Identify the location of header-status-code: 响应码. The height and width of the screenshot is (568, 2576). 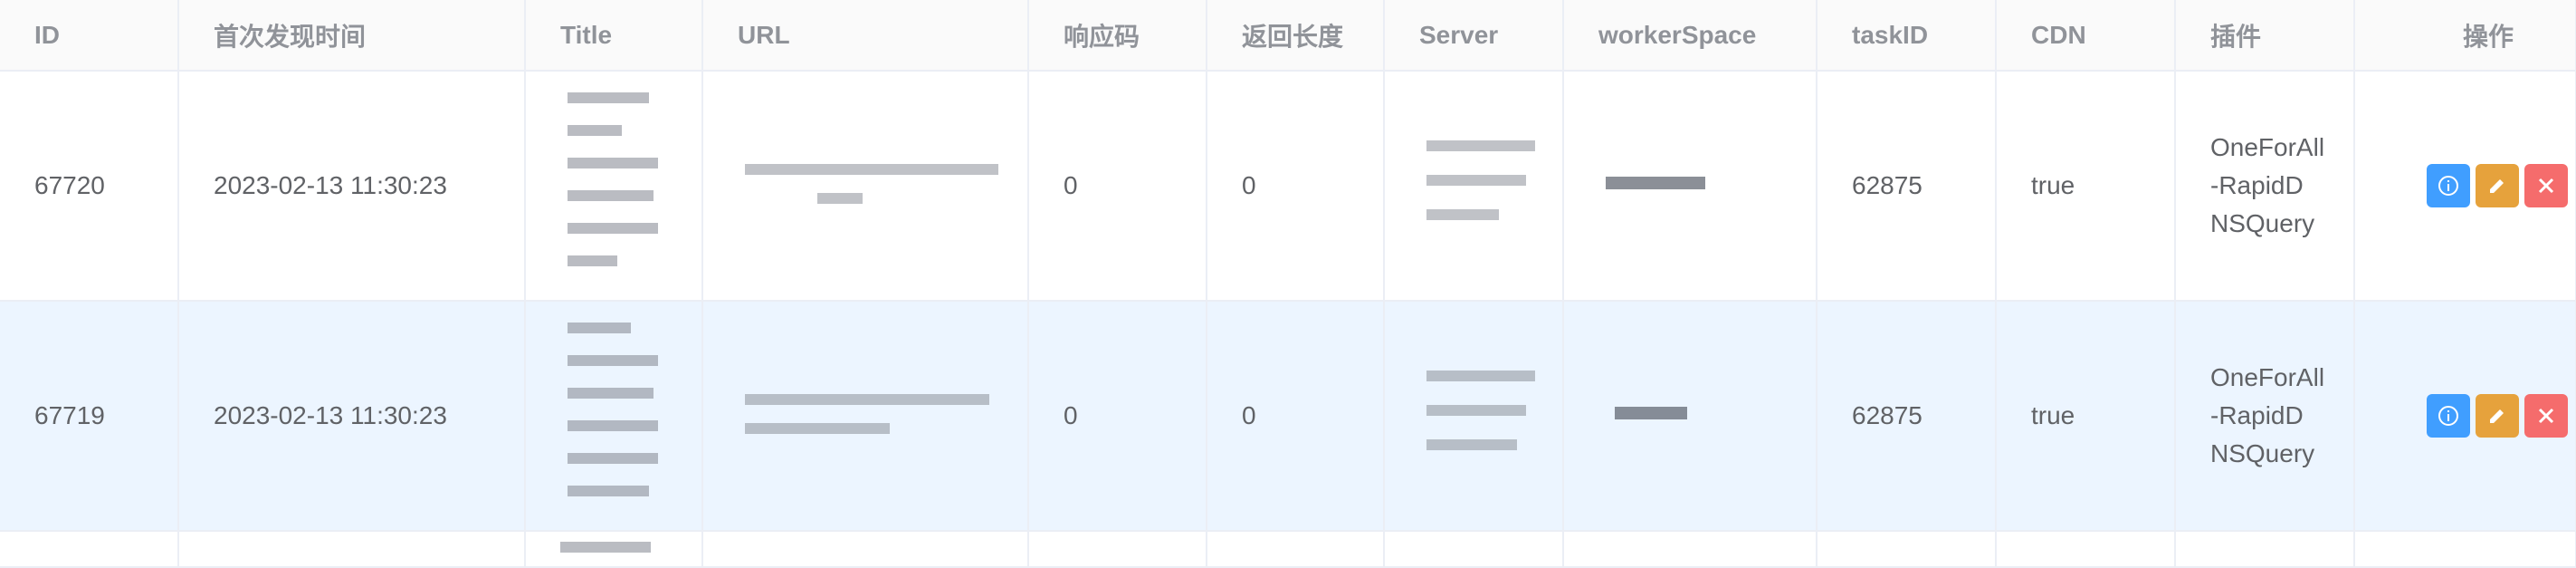
(1118, 36).